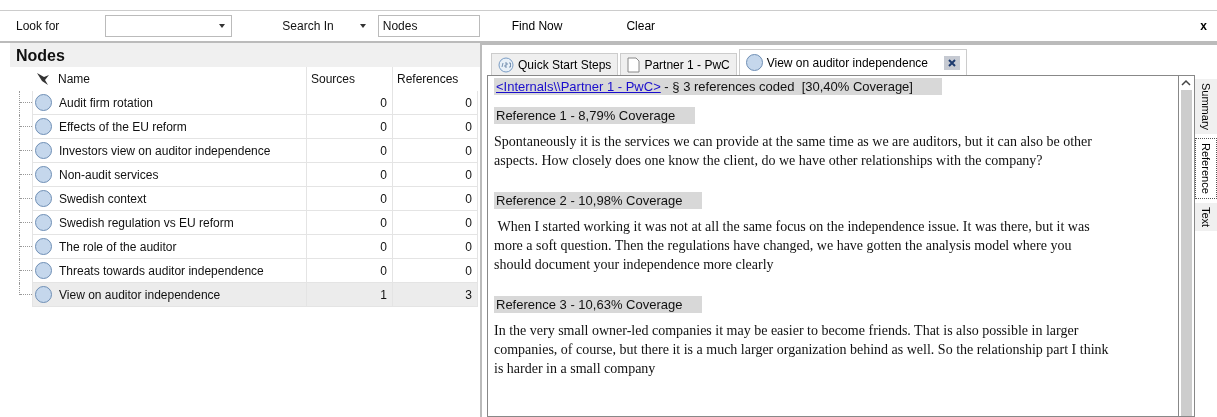 The image size is (1217, 417). Describe the element at coordinates (428, 26) in the screenshot. I see `search-in-field: Nodes` at that location.